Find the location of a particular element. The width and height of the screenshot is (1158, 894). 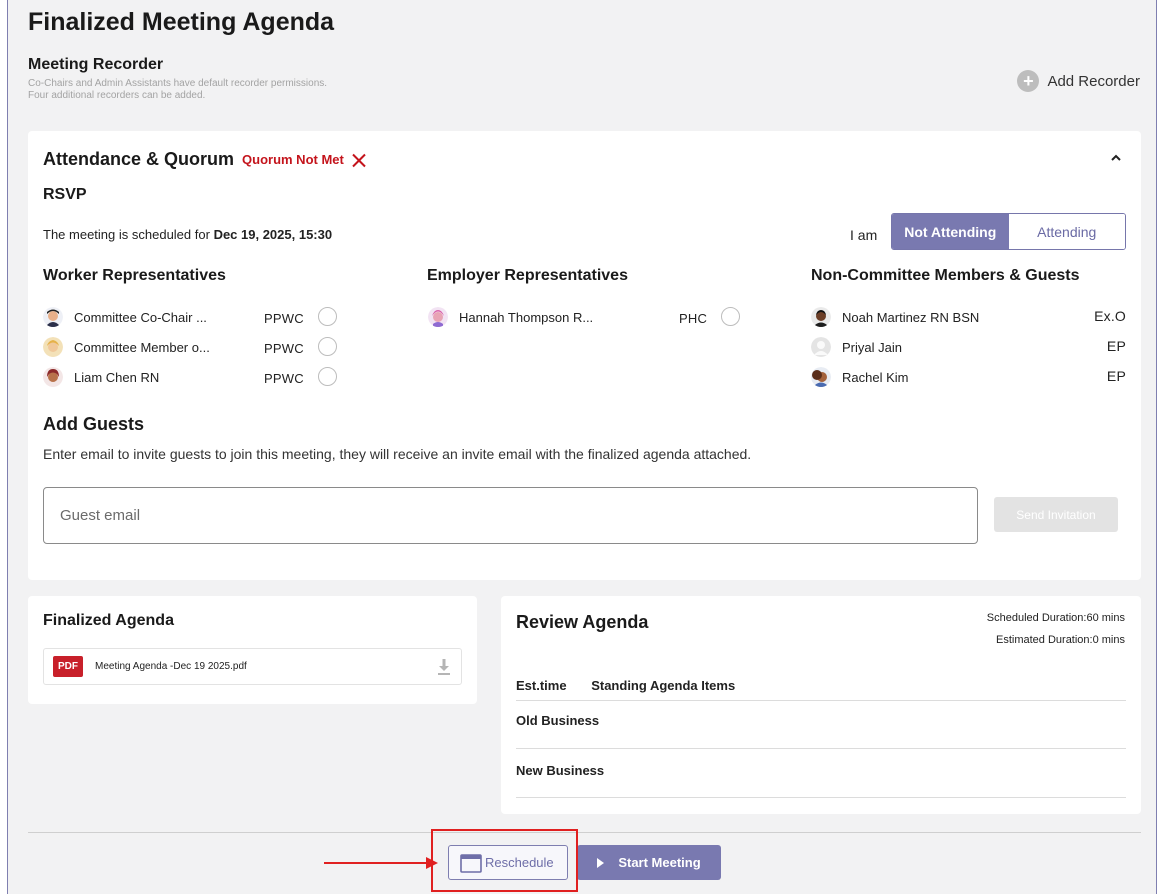

attendance-header: Attendance & Quorum Quorum Not Met is located at coordinates (204, 159).